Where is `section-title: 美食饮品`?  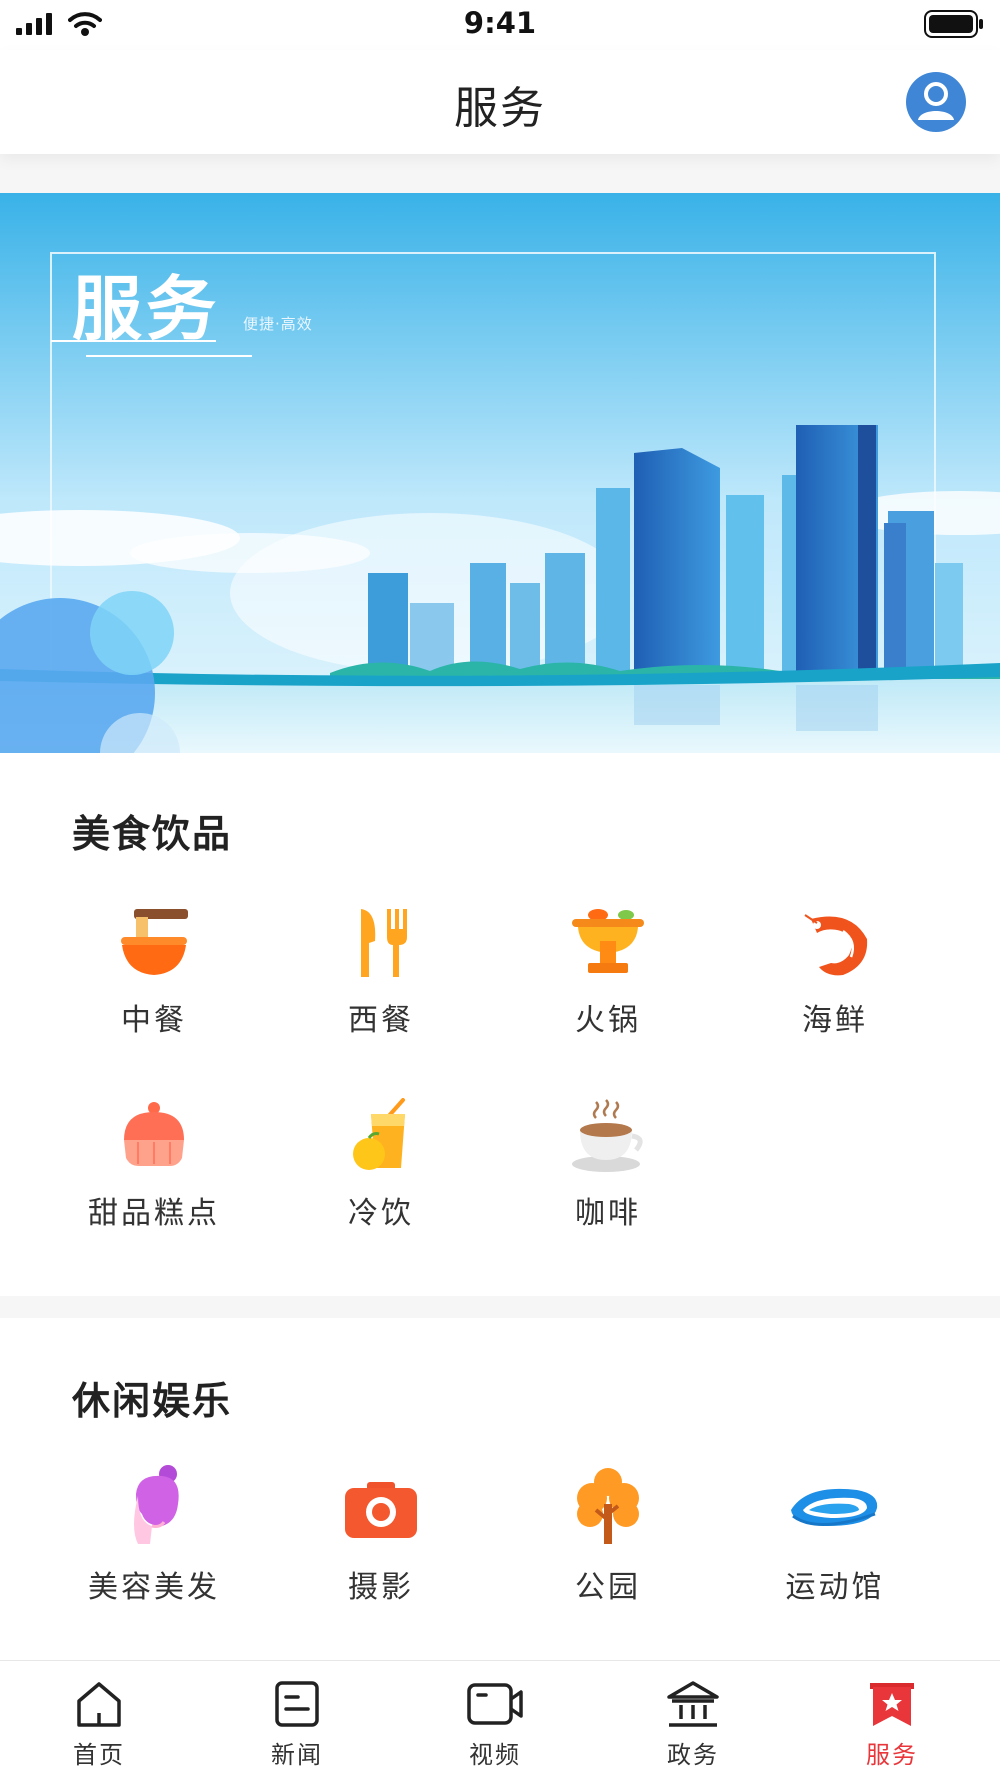
section-title: 美食饮品 is located at coordinates (152, 834).